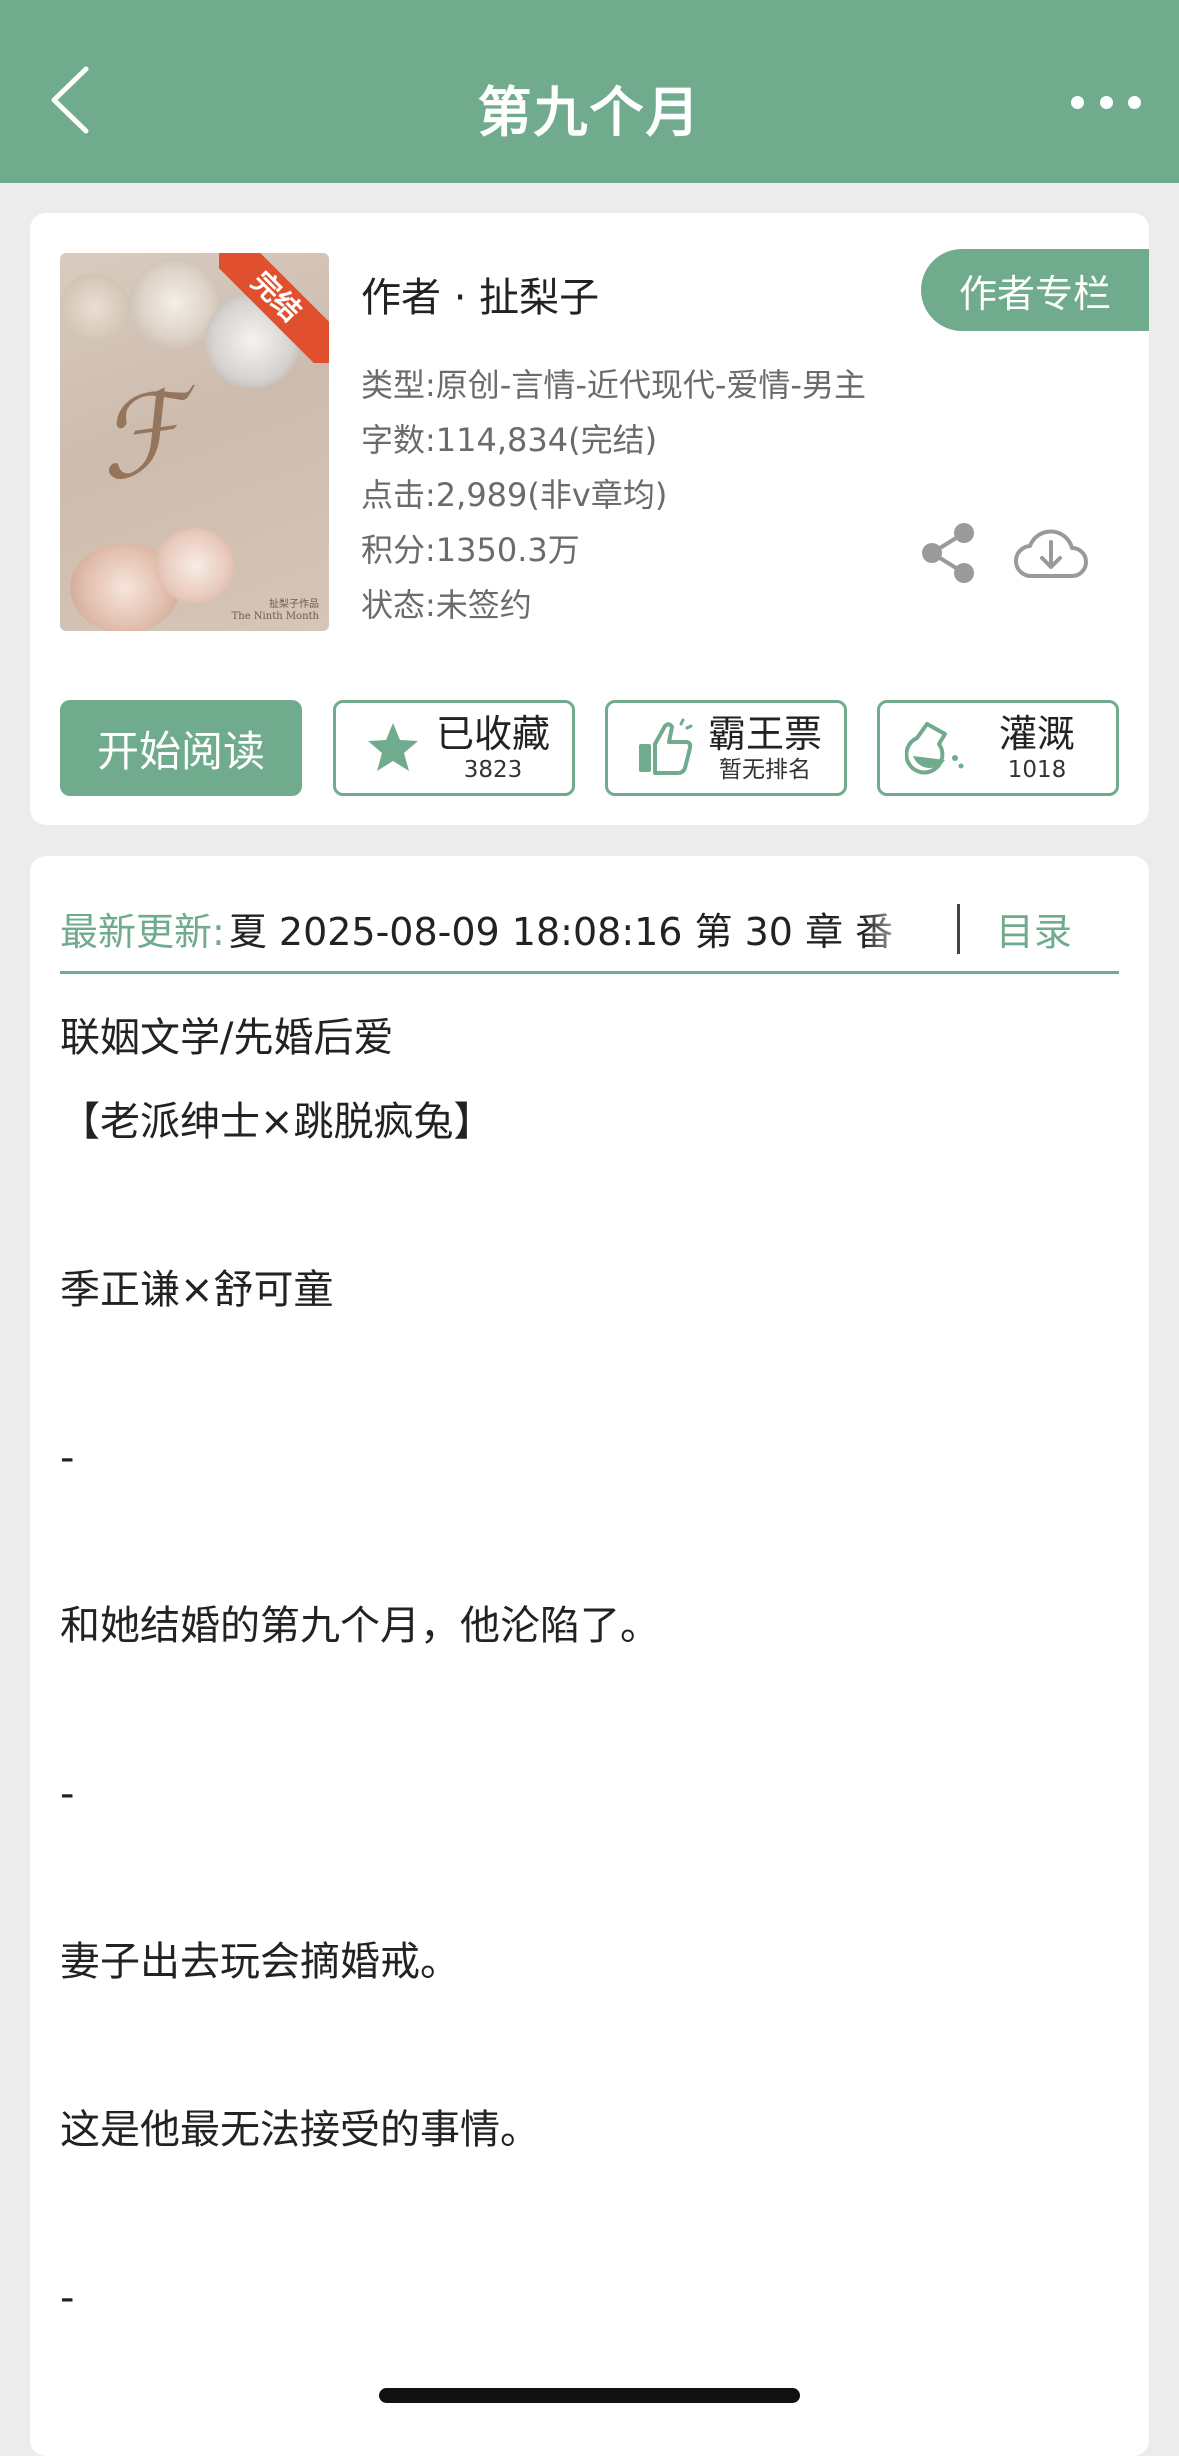  I want to click on author-name: 作者 · 扯梨子, so click(480, 294).